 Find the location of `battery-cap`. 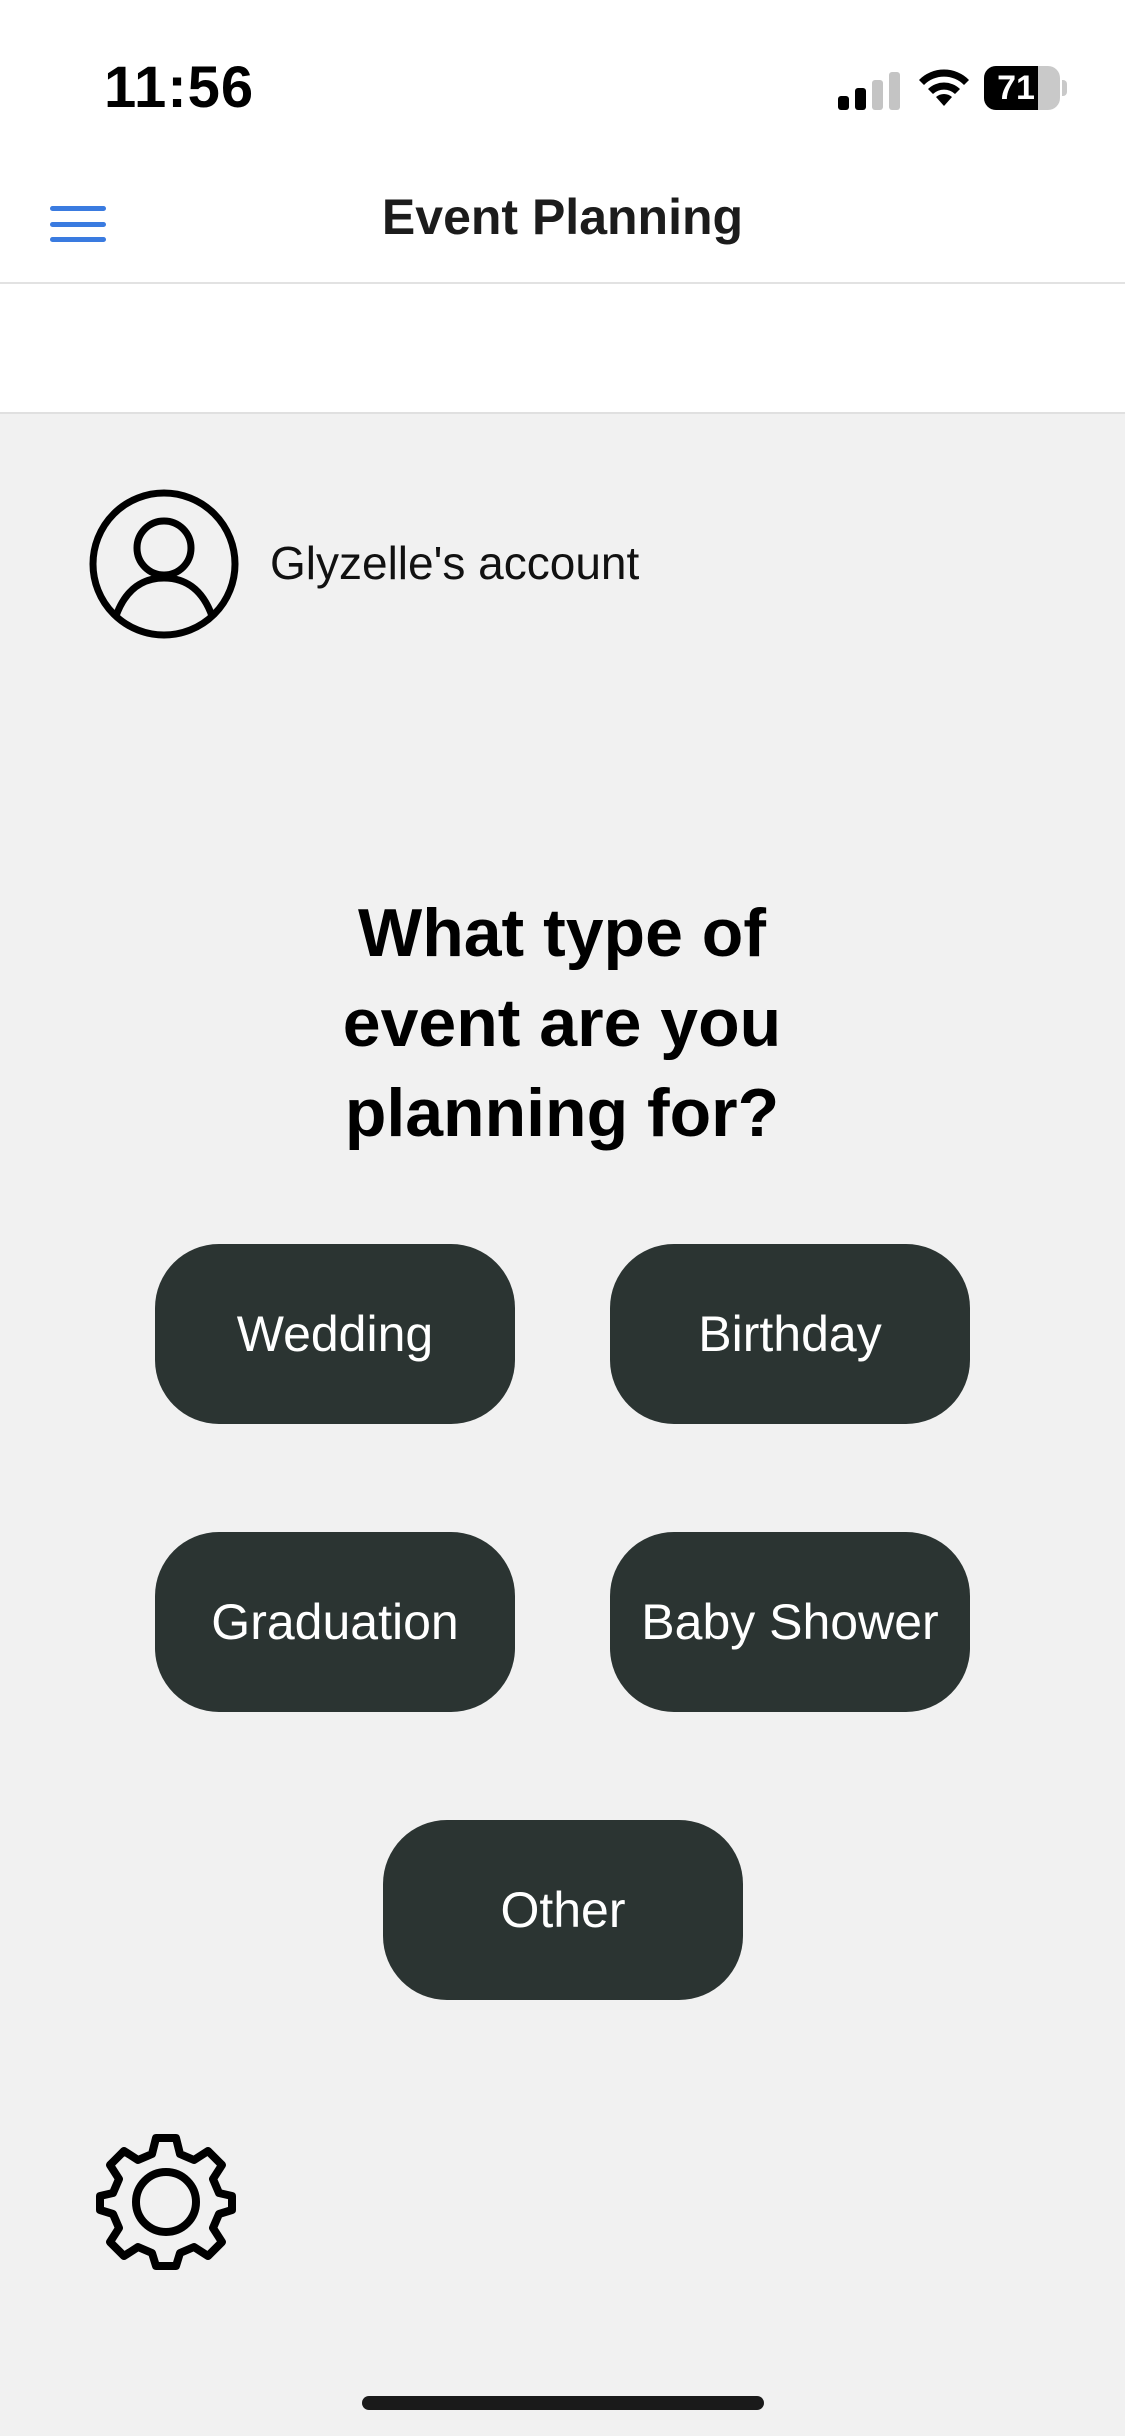

battery-cap is located at coordinates (1064, 88).